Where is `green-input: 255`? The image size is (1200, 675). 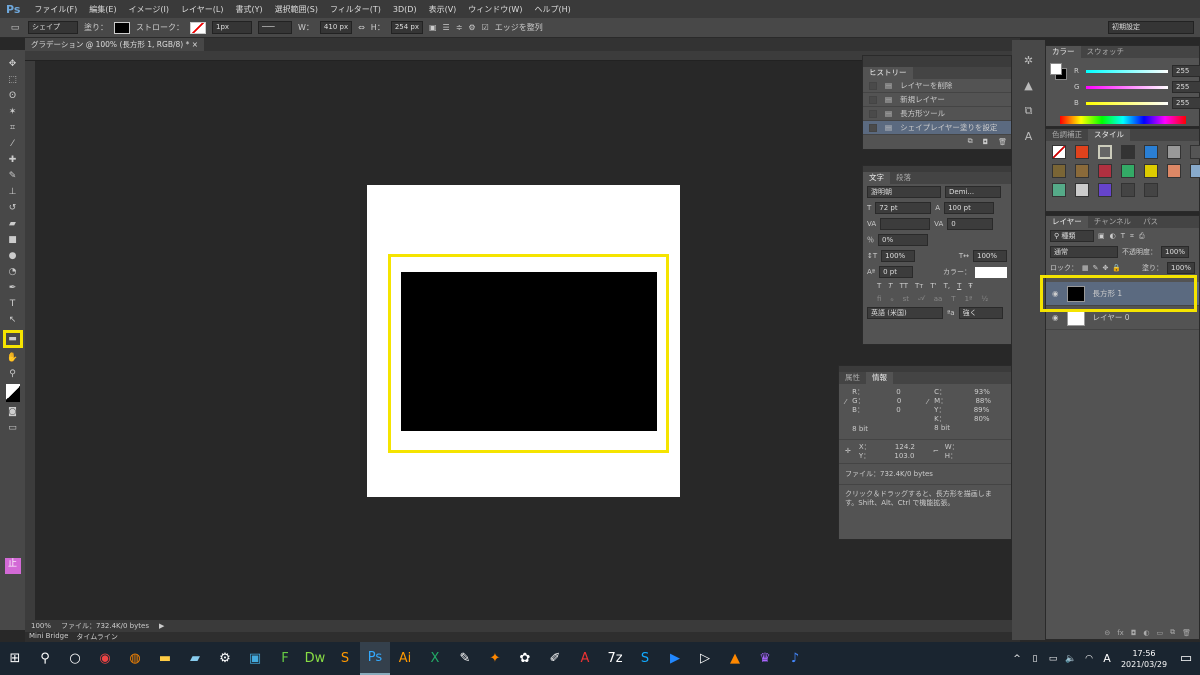 green-input: 255 is located at coordinates (1186, 87).